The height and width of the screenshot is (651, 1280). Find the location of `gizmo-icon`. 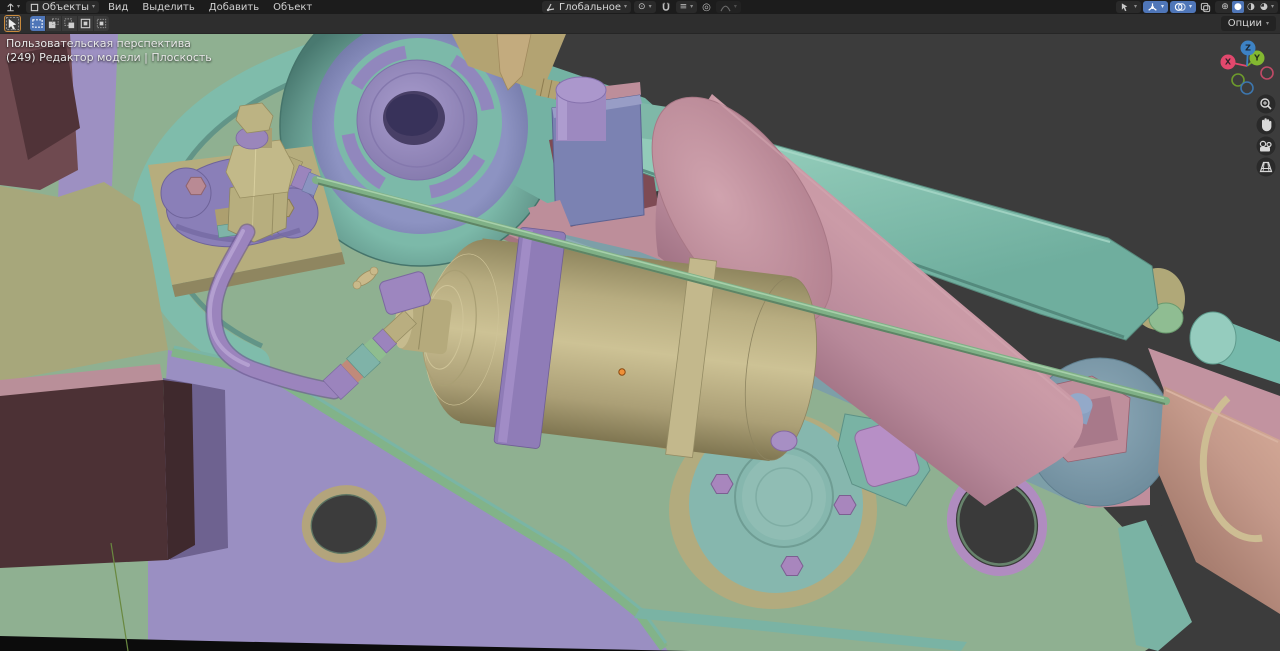

gizmo-icon is located at coordinates (1152, 7).